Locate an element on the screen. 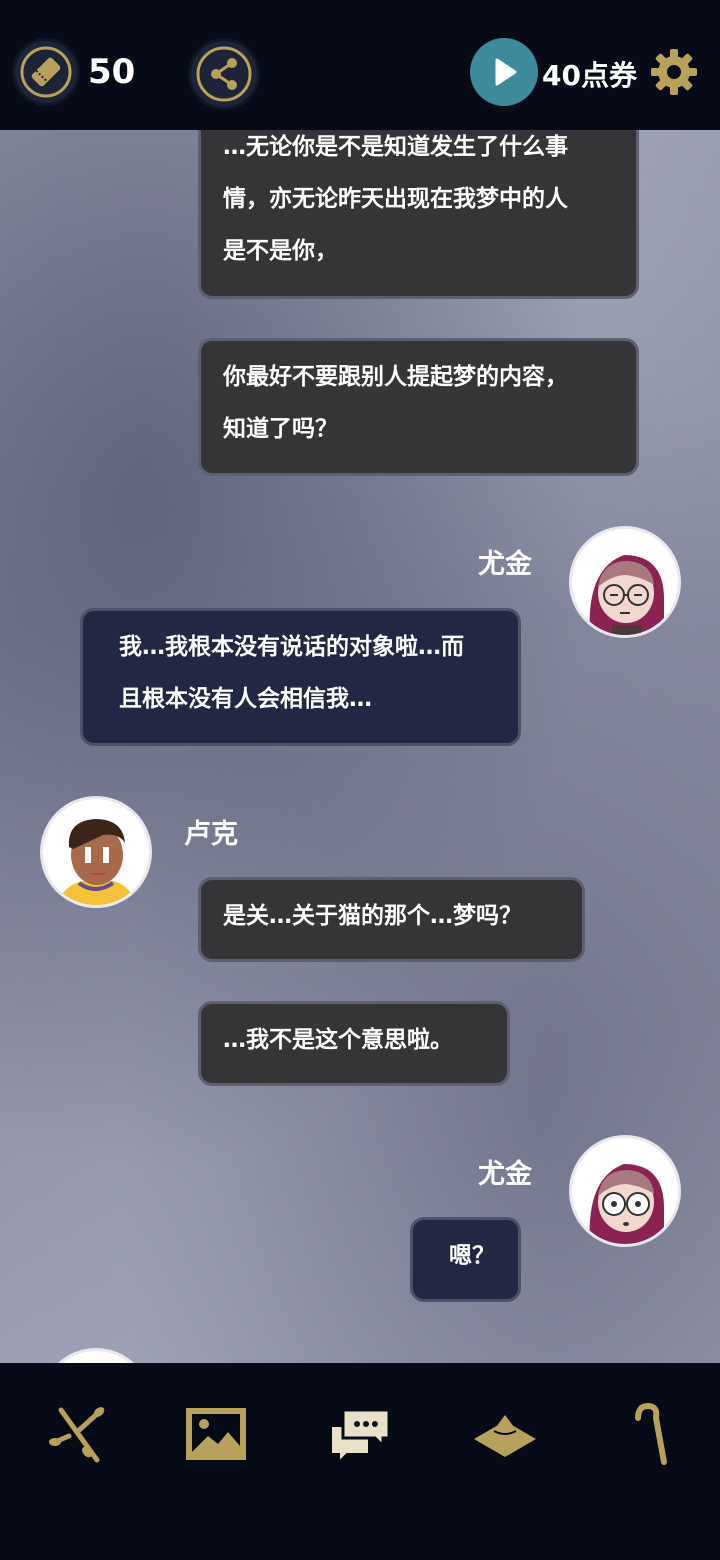 Image resolution: width=720 pixels, height=1560 pixels. nav-gallery is located at coordinates (216, 1434).